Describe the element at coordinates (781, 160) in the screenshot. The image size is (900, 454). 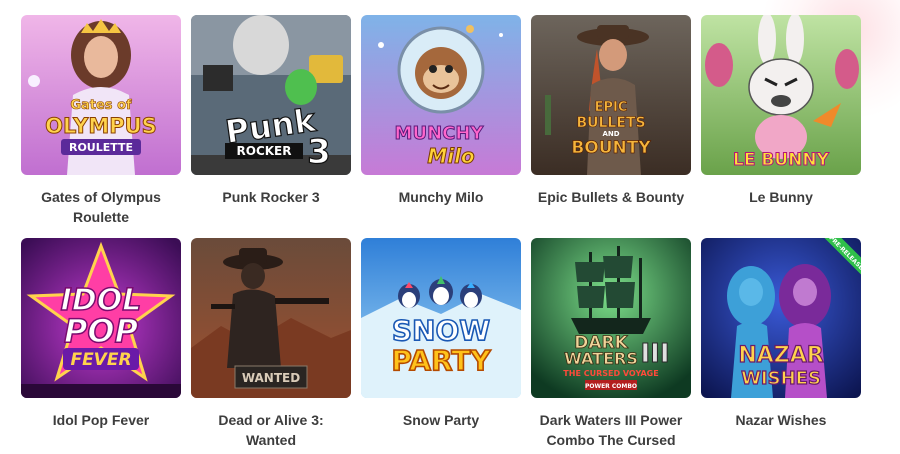
I see `logo-line-1: LE BUNNY` at that location.